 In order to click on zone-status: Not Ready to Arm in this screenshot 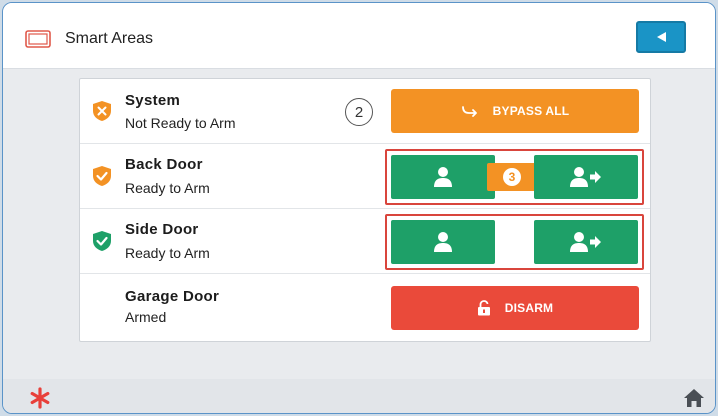, I will do `click(180, 123)`.